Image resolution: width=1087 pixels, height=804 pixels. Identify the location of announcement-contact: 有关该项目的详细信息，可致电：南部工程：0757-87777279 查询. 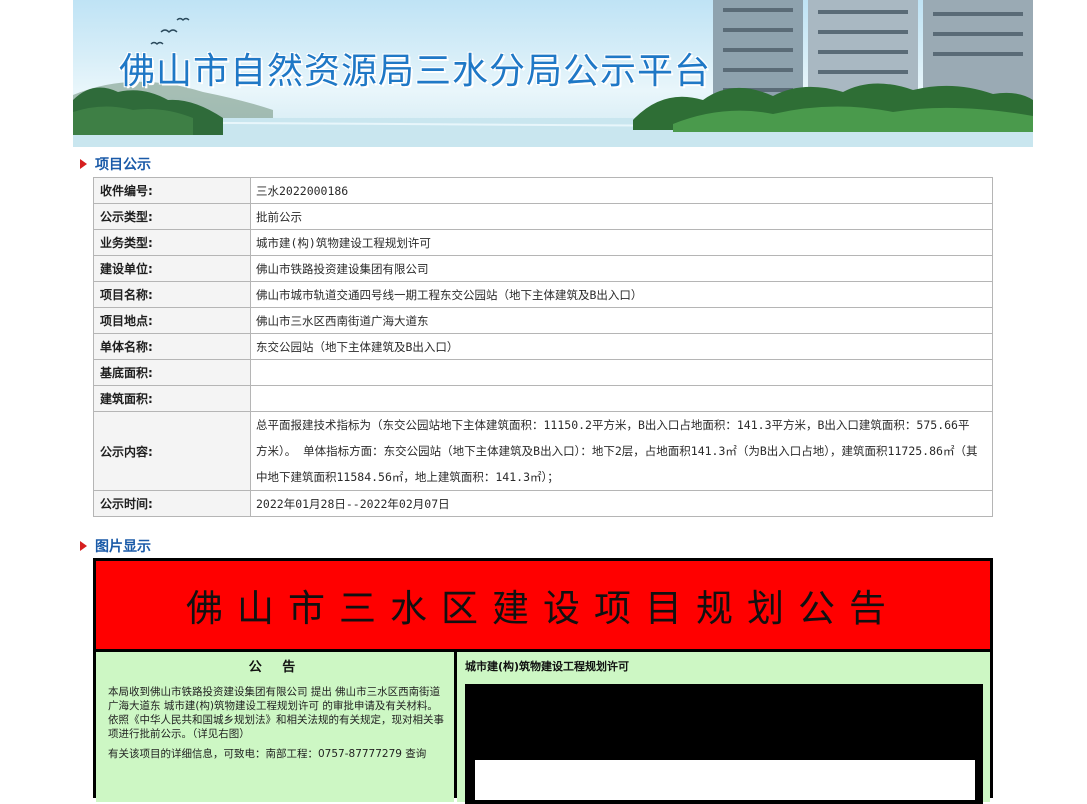
(267, 754).